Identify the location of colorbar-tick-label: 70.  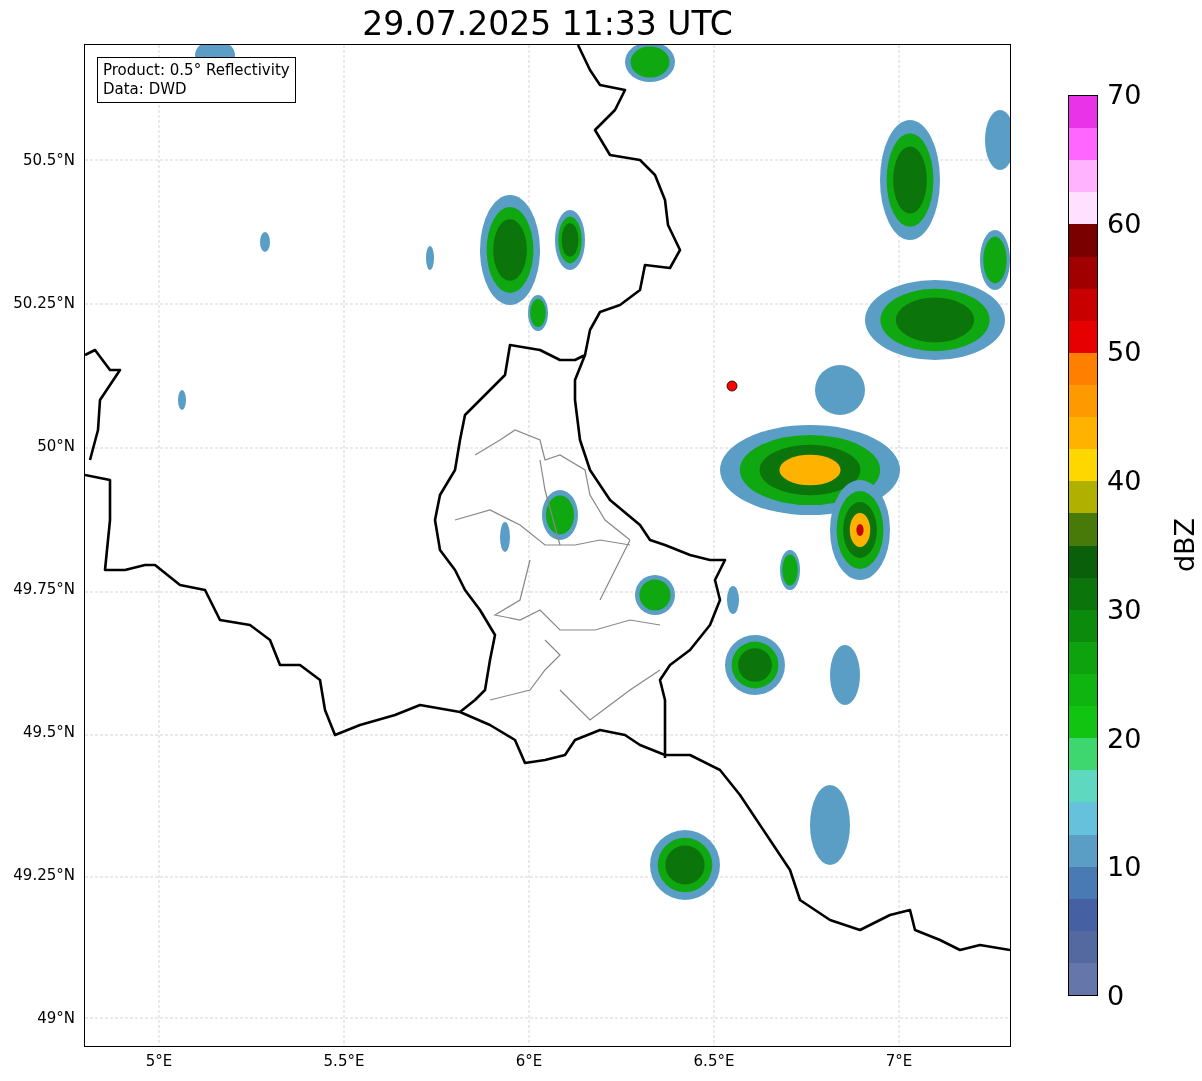
(1124, 95).